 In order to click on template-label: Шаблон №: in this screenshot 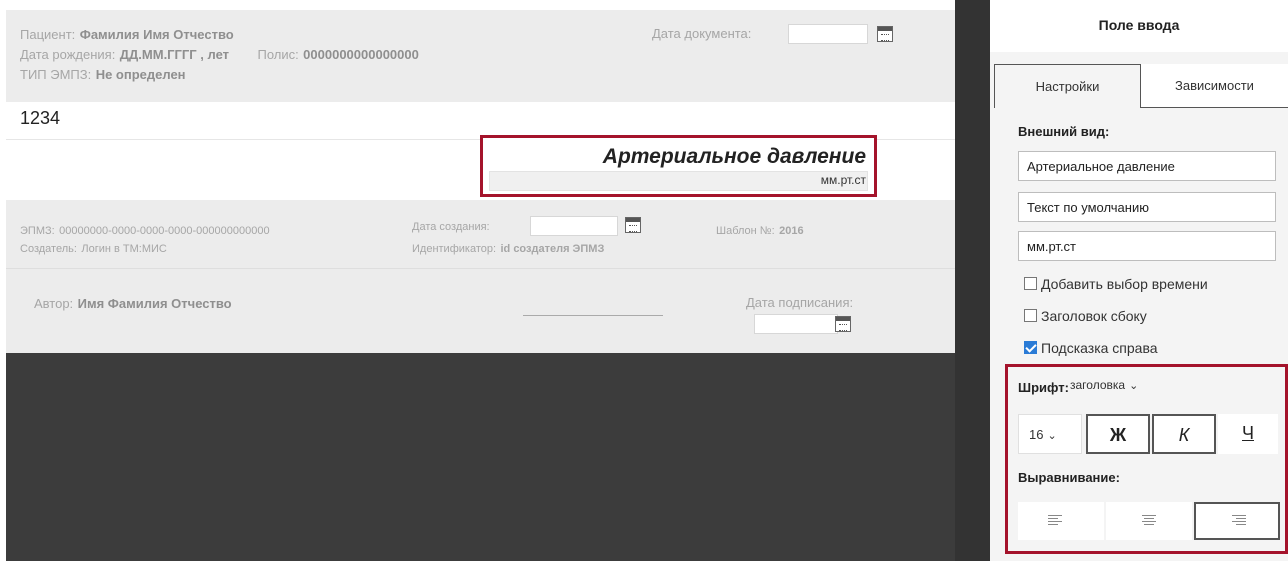, I will do `click(745, 231)`.